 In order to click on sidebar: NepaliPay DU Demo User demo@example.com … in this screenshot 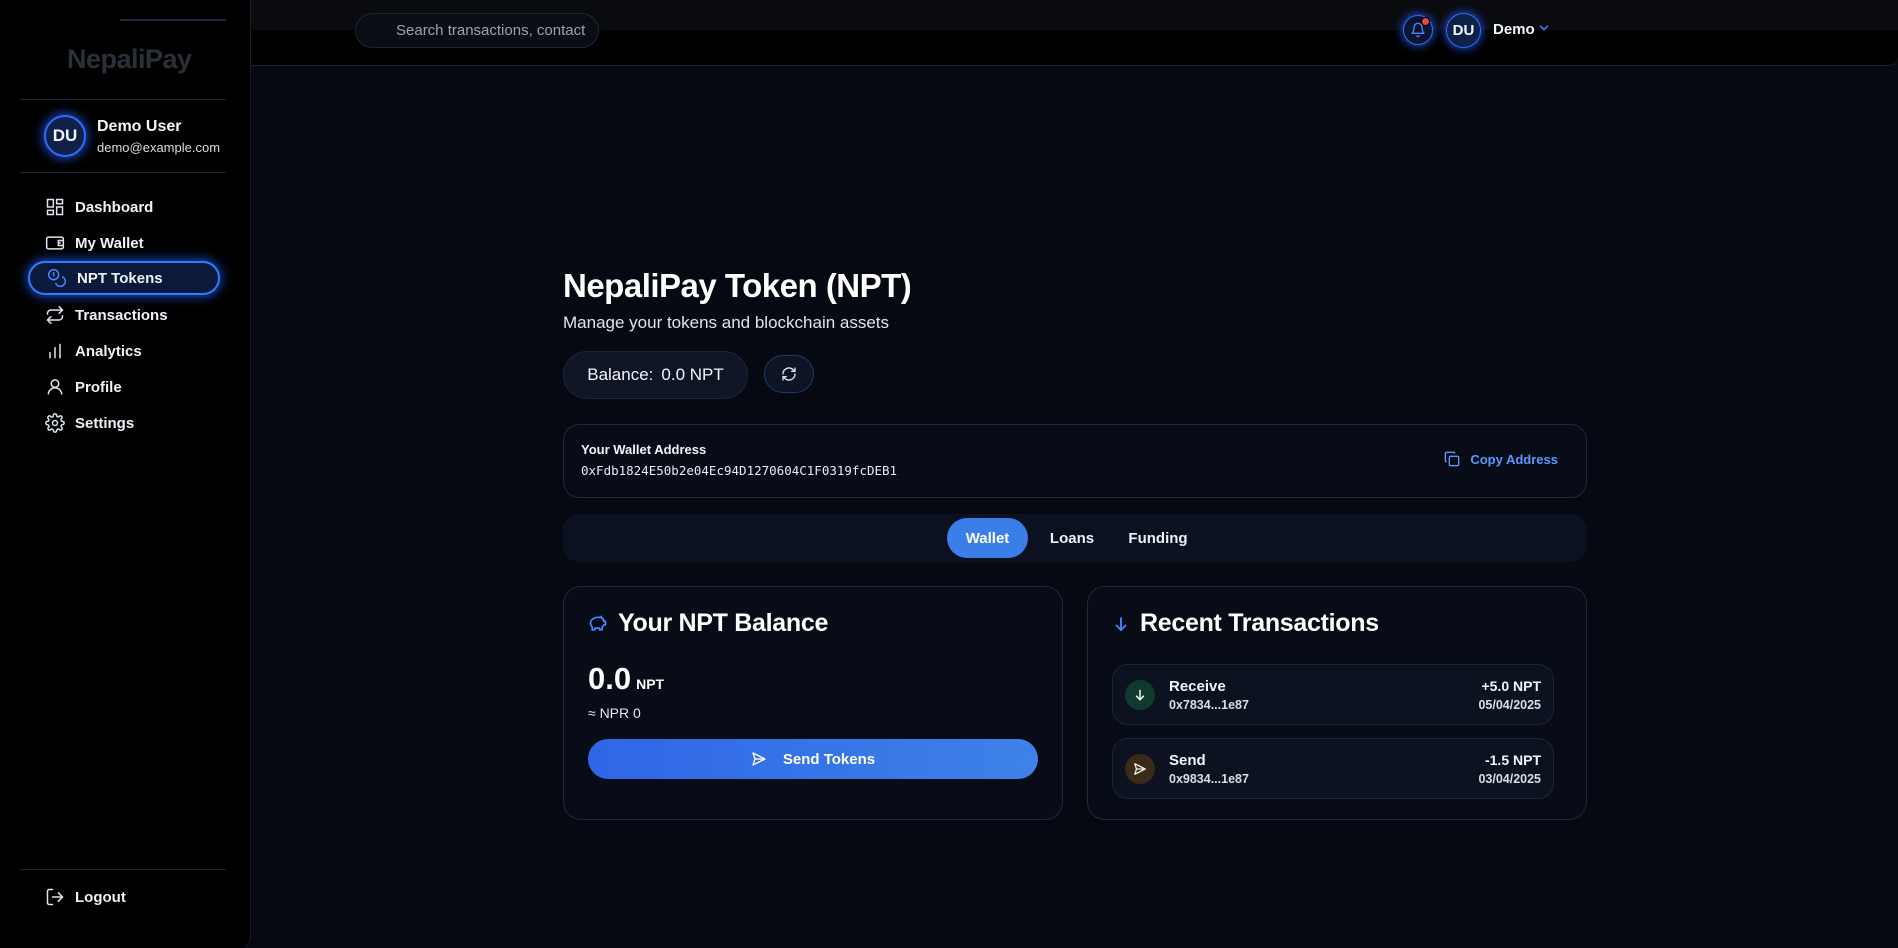, I will do `click(125, 474)`.